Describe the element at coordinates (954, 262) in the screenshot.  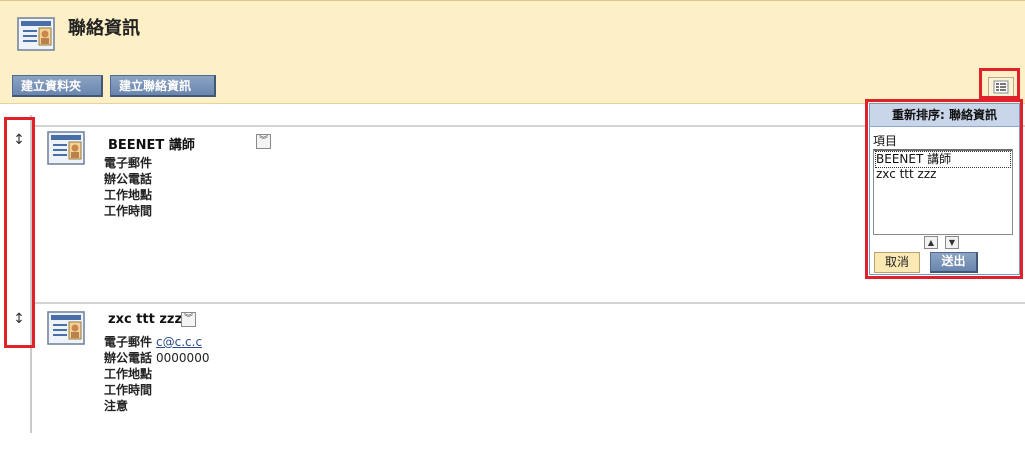
I see `submit-button: 送出` at that location.